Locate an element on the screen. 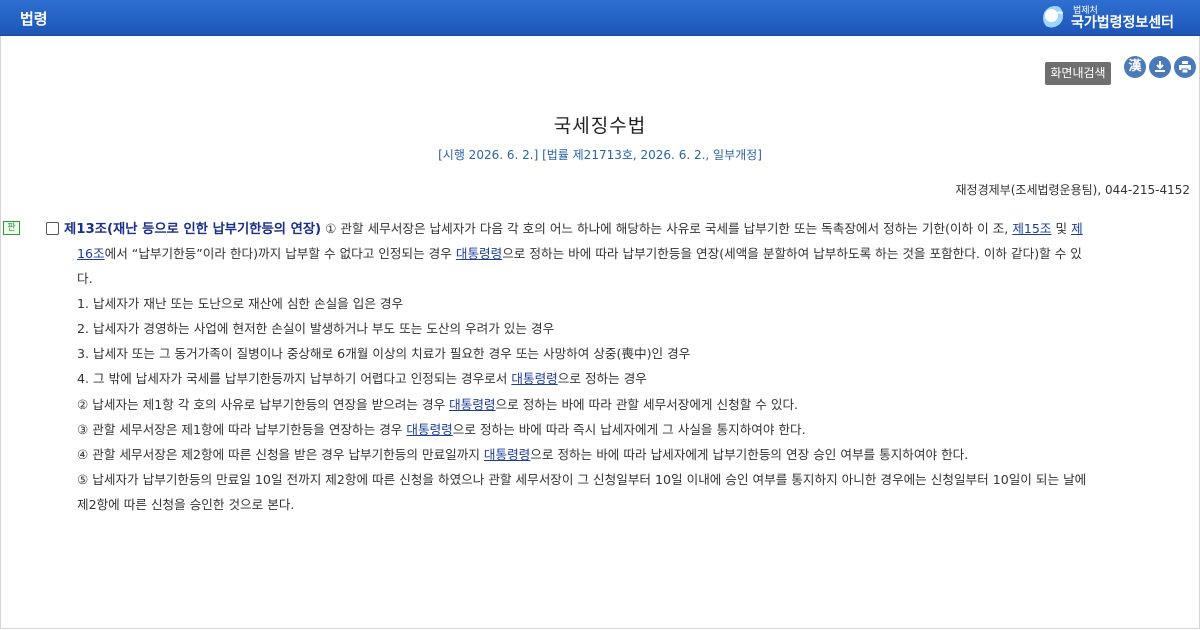 The width and height of the screenshot is (1200, 630). moleg-logo: 법제처 국가법령정보센터 is located at coordinates (1108, 18).